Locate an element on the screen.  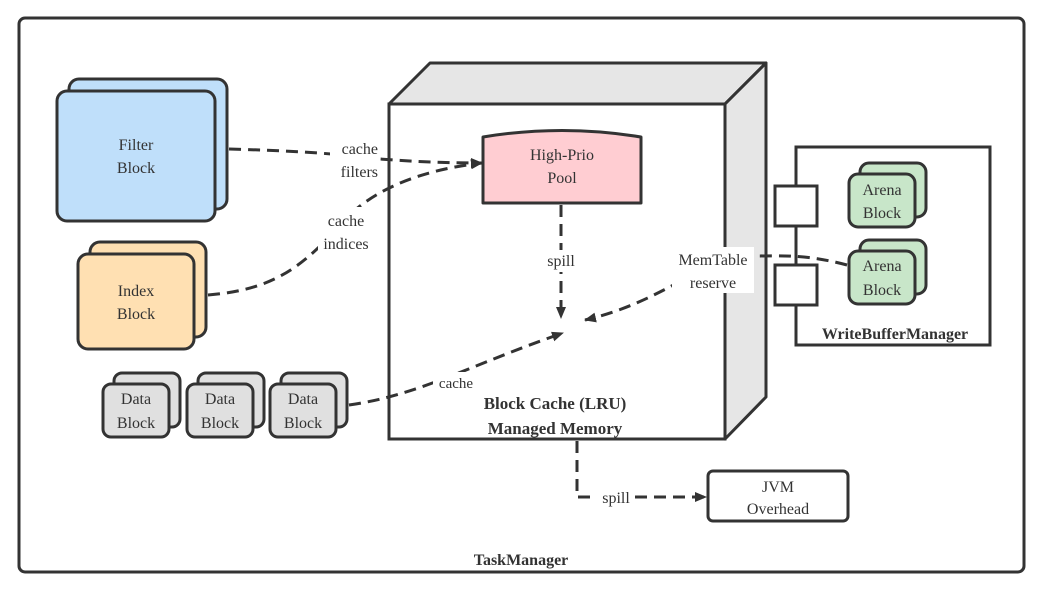
edge-label-cache-indices-2: indices is located at coordinates (345, 244).